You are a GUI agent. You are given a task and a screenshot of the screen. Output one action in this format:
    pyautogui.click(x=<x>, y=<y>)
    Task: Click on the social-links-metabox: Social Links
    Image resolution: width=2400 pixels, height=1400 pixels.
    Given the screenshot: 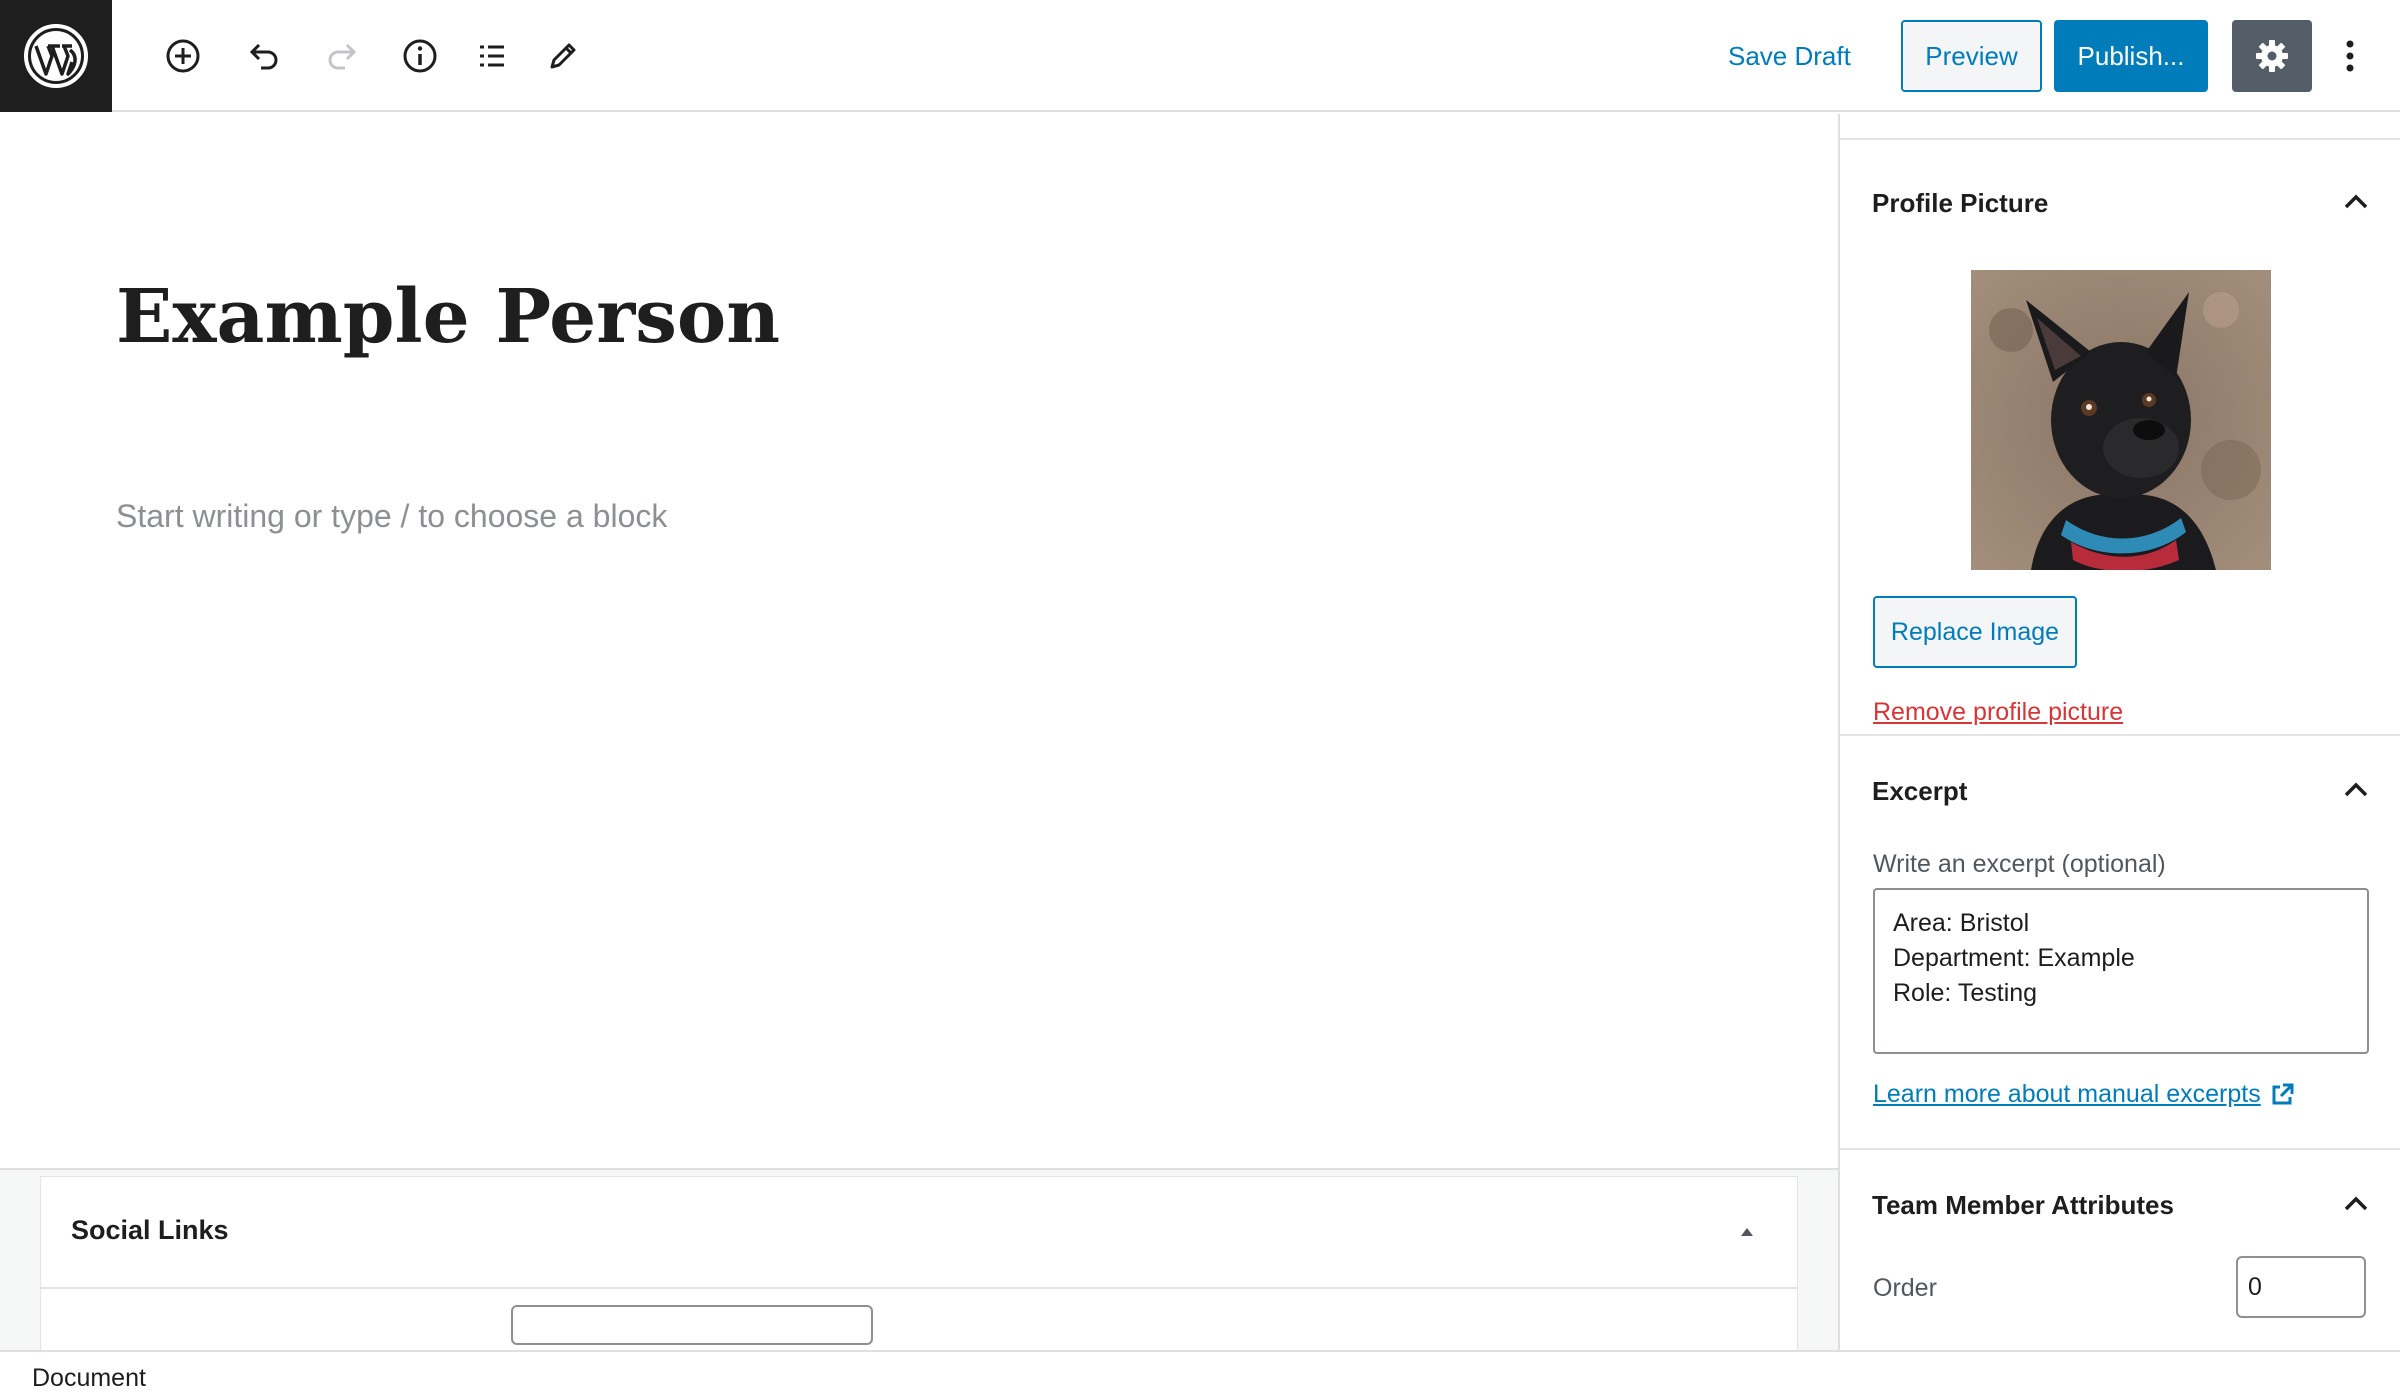 What is the action you would take?
    pyautogui.click(x=919, y=1263)
    